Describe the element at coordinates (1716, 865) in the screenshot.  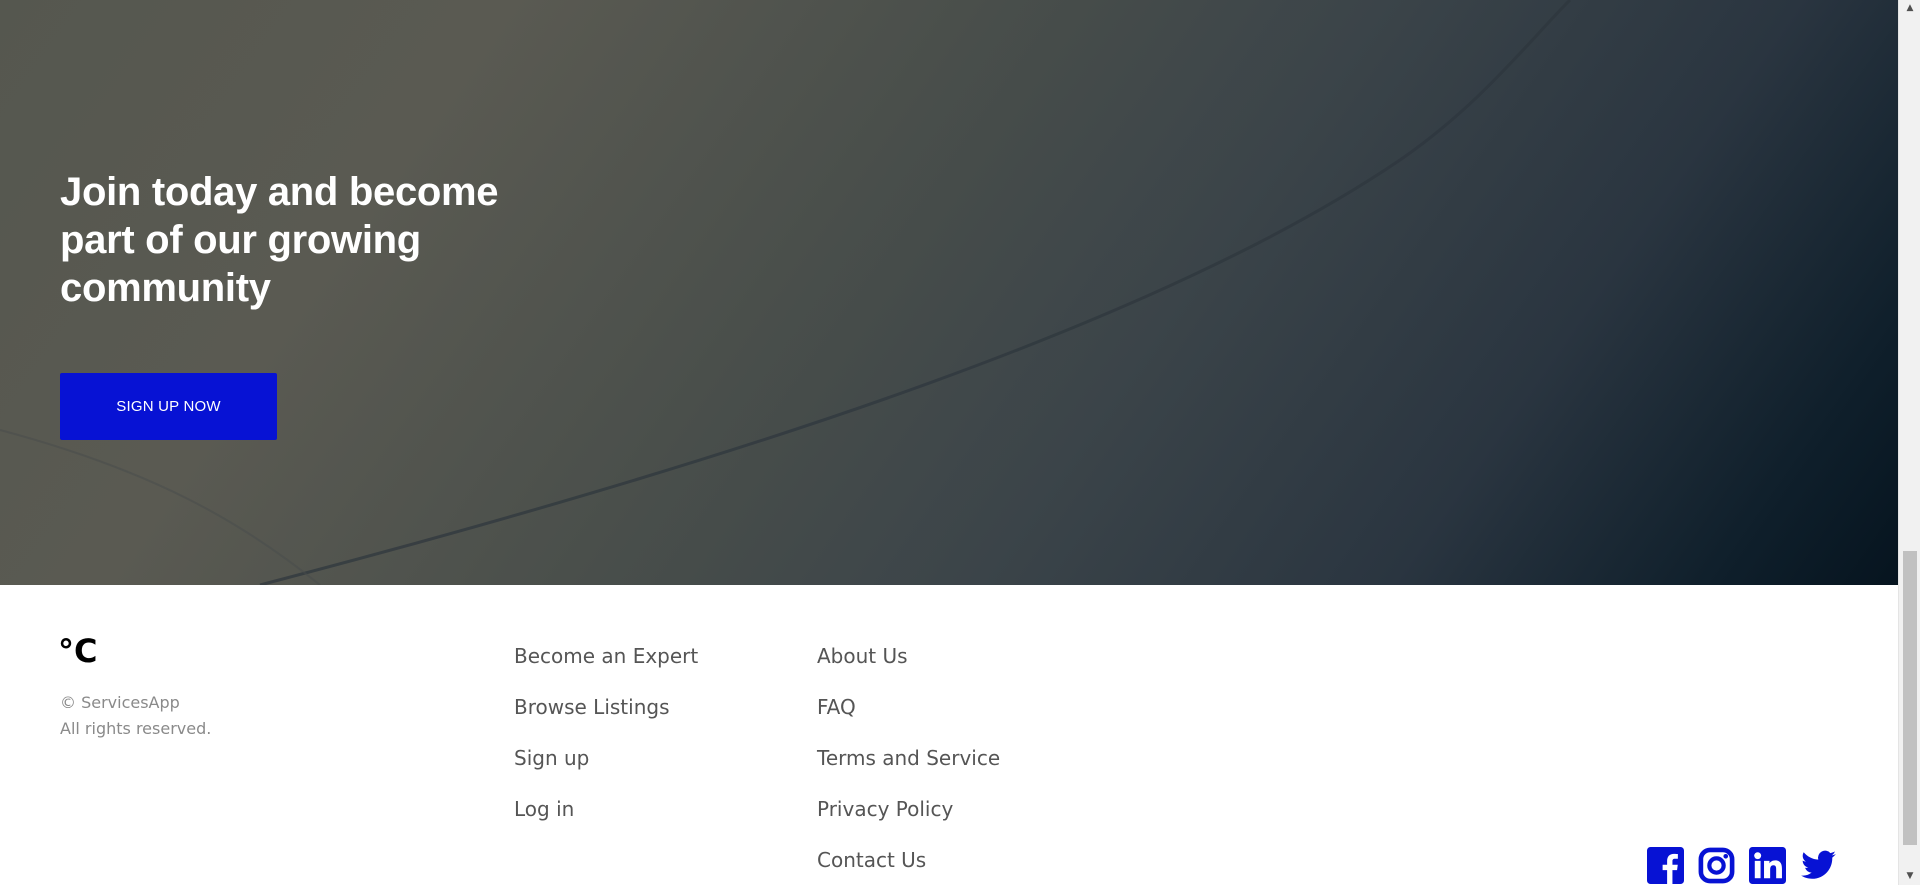
I see `instagram-icon` at that location.